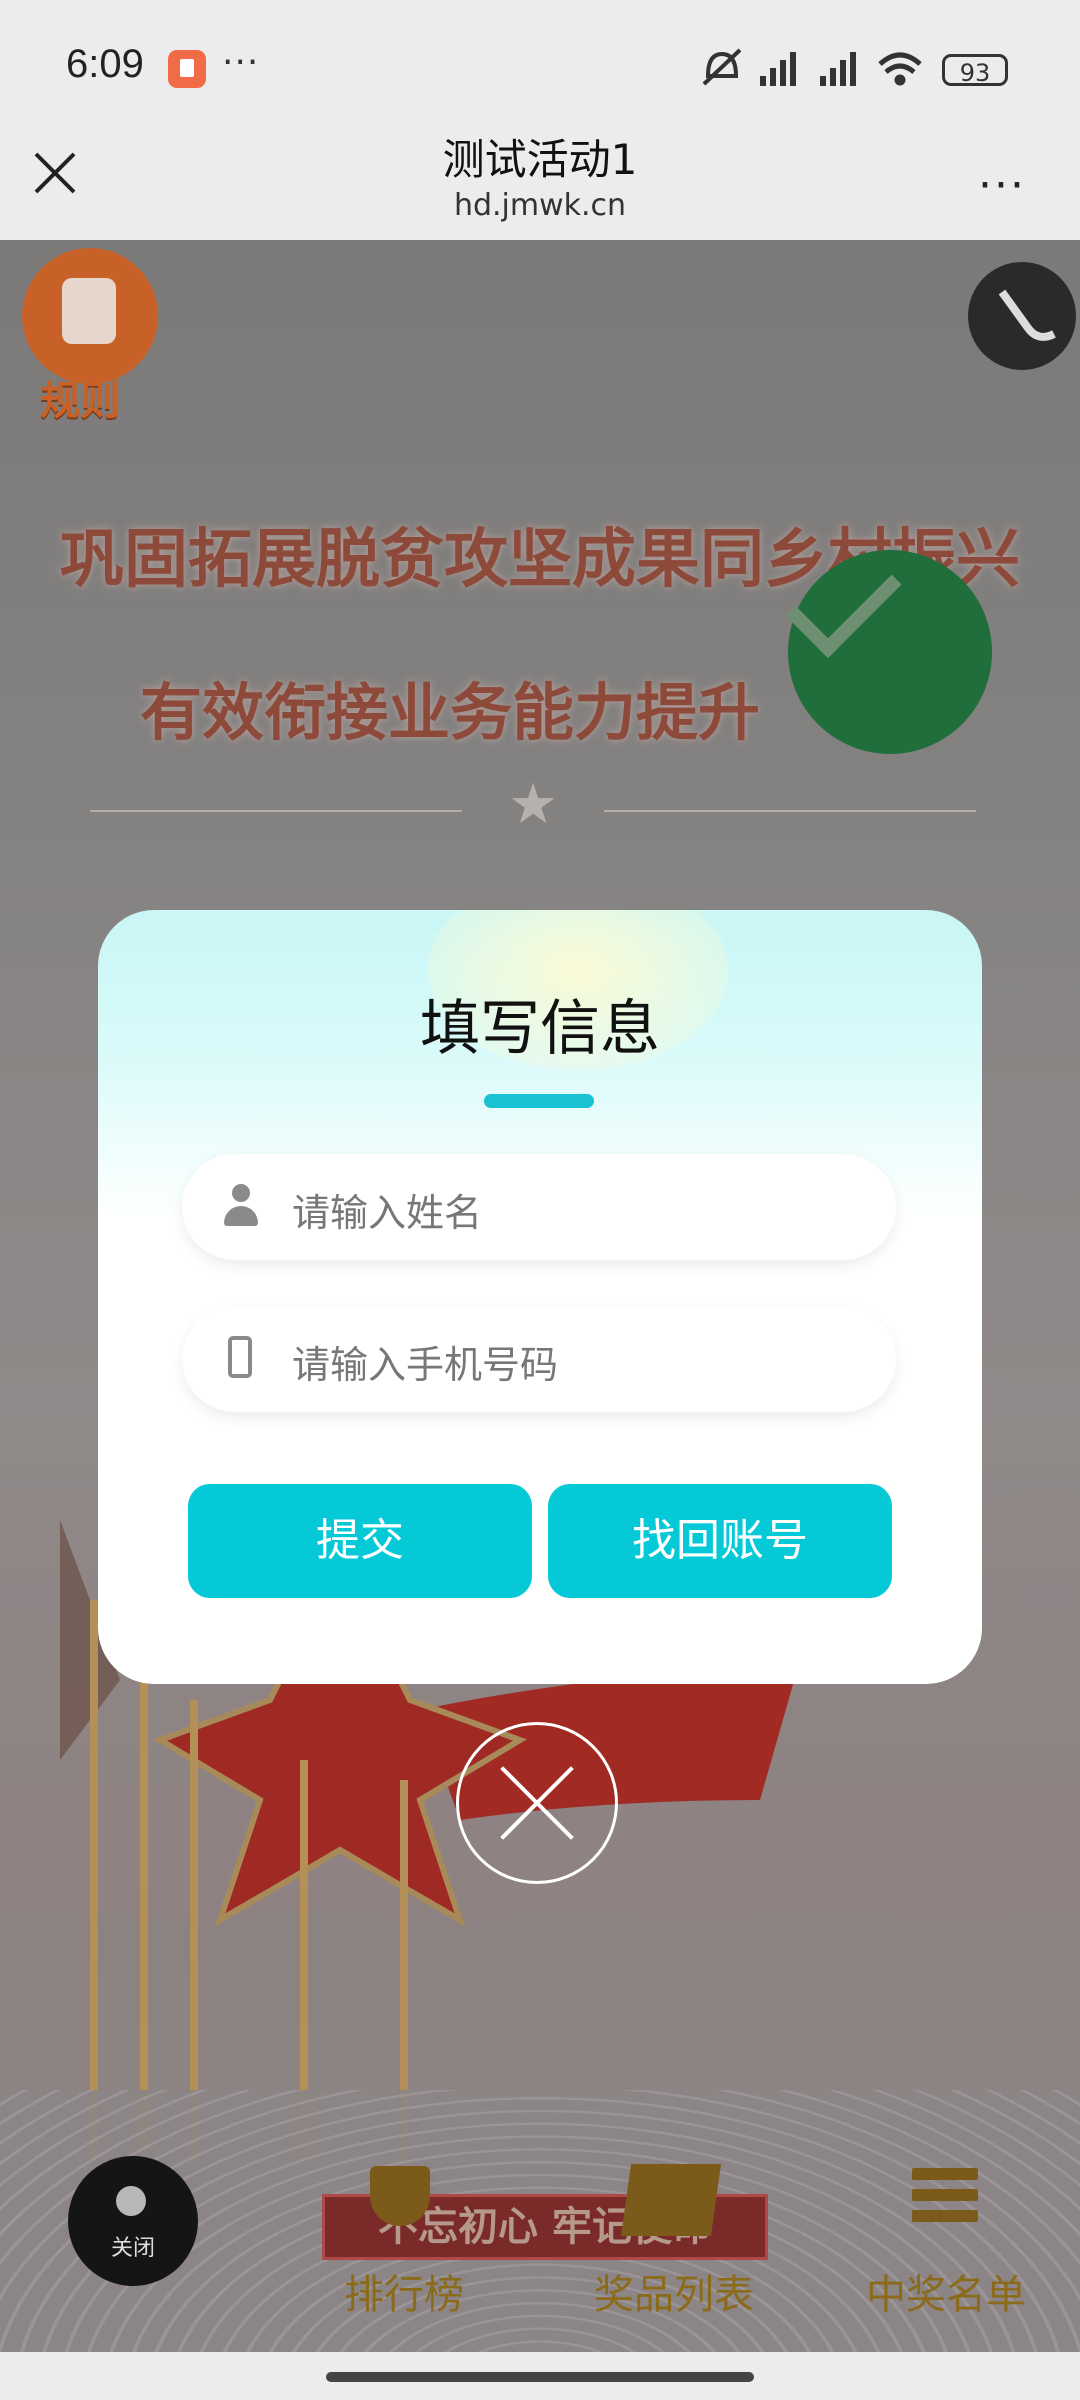 This screenshot has height=2400, width=1080. What do you see at coordinates (187, 69) in the screenshot?
I see `app-notification-icon` at bounding box center [187, 69].